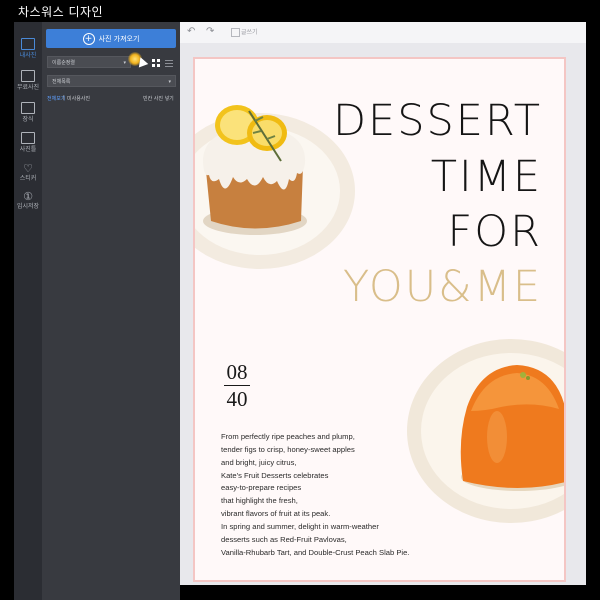  I want to click on fill-empty-slots-link: 빈칸 사진 넣기, so click(158, 98).